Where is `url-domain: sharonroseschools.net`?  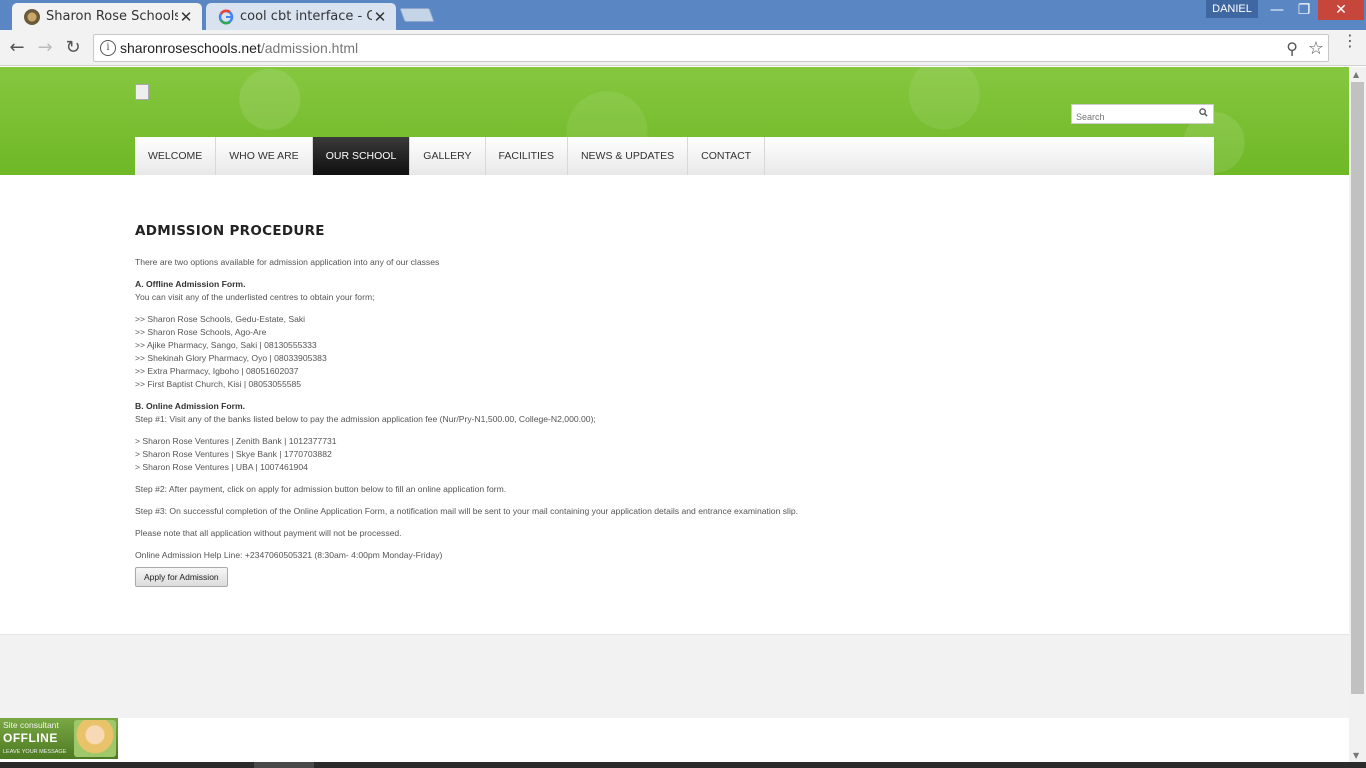
url-domain: sharonroseschools.net is located at coordinates (190, 48).